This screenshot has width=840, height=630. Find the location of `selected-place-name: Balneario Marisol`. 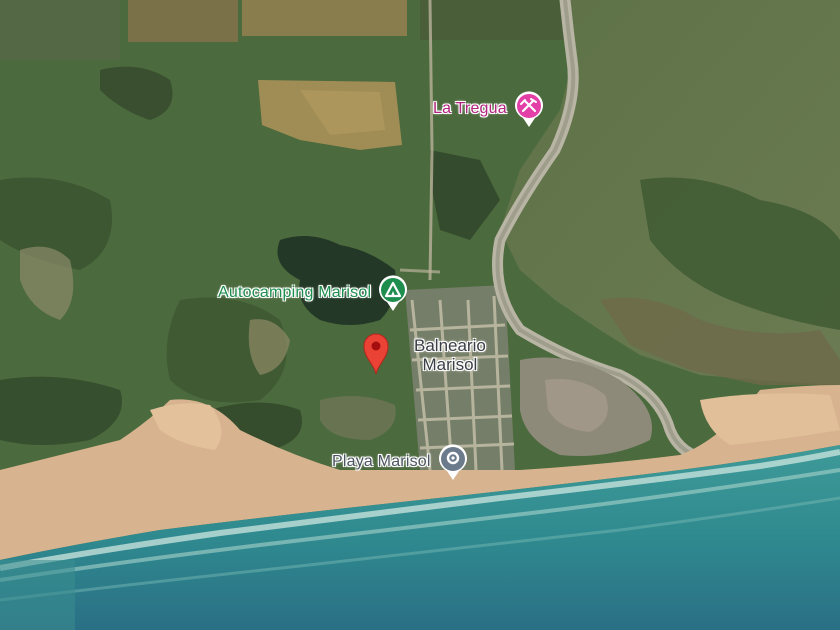

selected-place-name: Balneario Marisol is located at coordinates (450, 355).